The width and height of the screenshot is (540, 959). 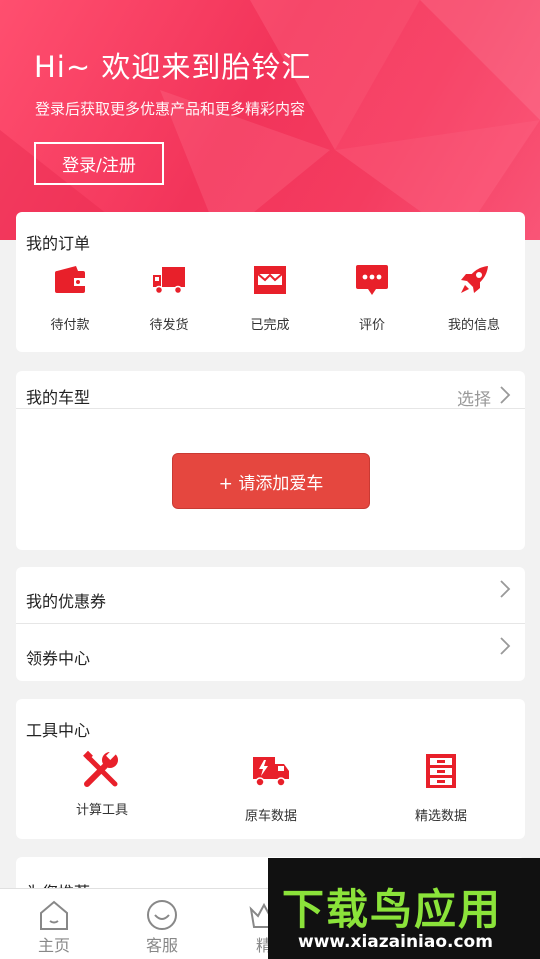 I want to click on car-data-icon, so click(x=271, y=771).